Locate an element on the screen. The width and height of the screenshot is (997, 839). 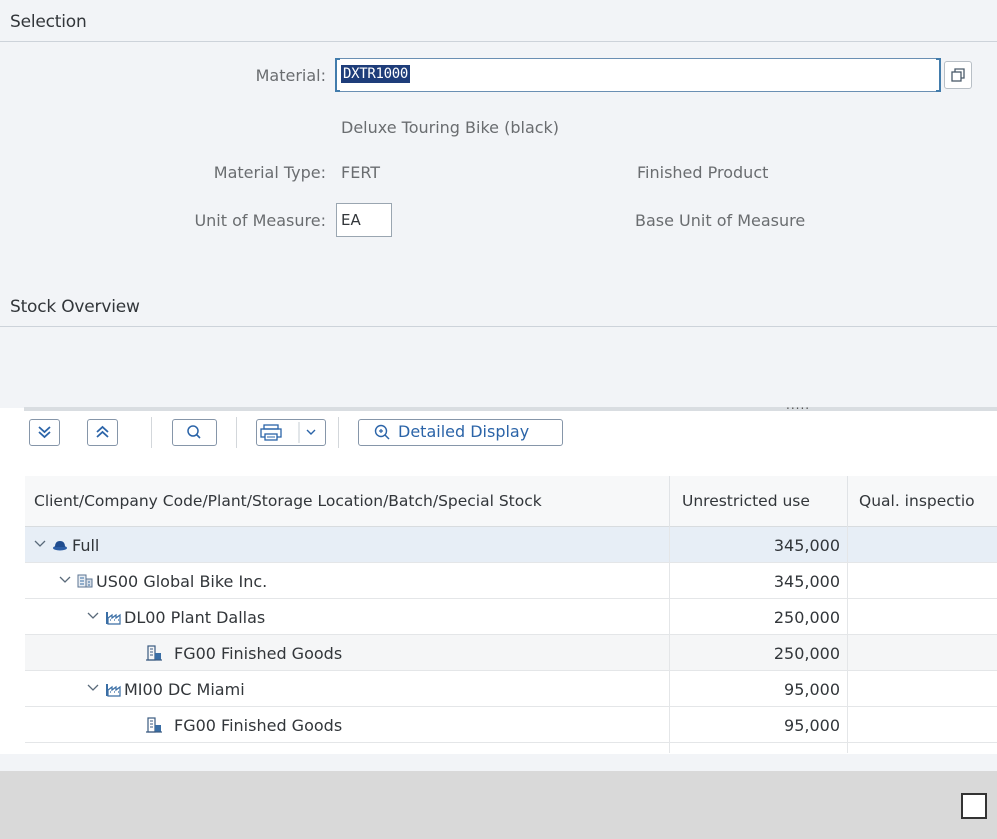
print-button is located at coordinates (291, 432).